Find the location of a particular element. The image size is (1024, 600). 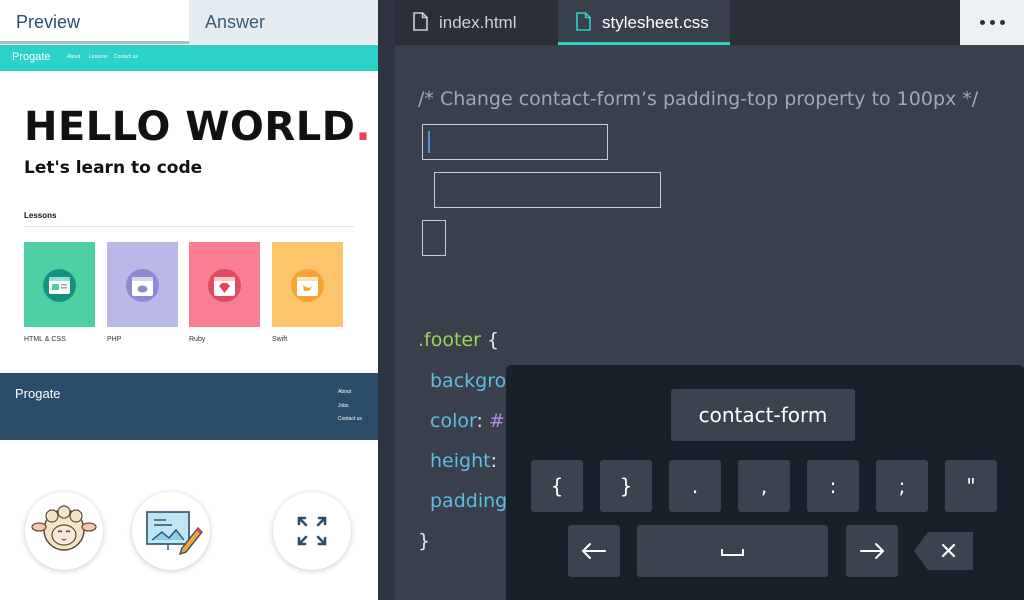

key-backspace is located at coordinates (944, 551).